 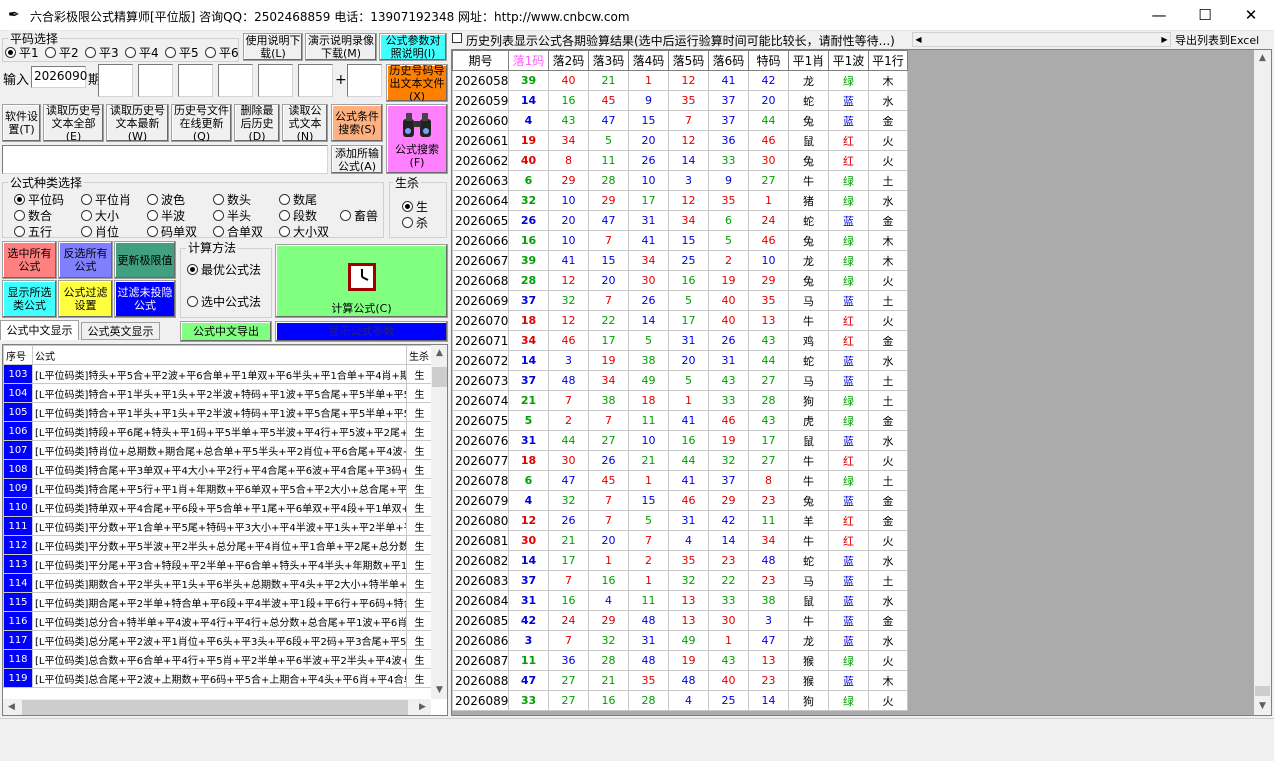 What do you see at coordinates (85, 299) in the screenshot?
I see `filter-settings-button: 公式过滤设置` at bounding box center [85, 299].